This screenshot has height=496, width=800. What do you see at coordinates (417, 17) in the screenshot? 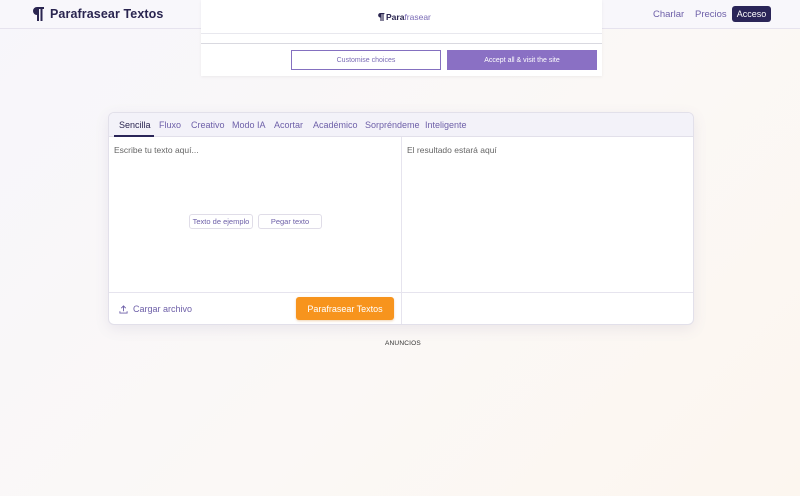
I see `consent-logo-part2: frasear` at bounding box center [417, 17].